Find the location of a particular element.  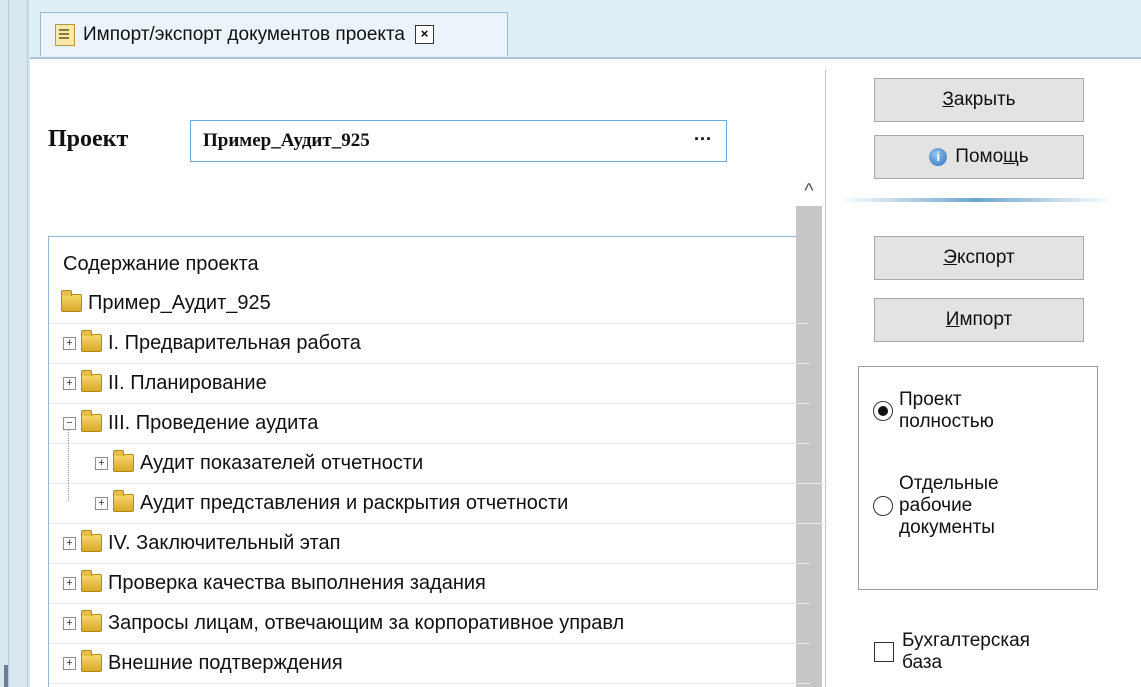

project-value: Пример_Аудит_925 is located at coordinates (286, 140).